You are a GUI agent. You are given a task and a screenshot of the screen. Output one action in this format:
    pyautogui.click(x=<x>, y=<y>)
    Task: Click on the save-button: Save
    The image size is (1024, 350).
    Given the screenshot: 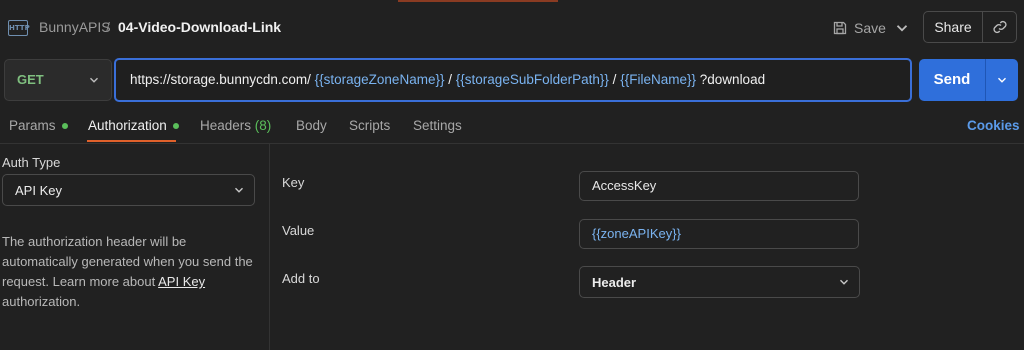 What is the action you would take?
    pyautogui.click(x=859, y=28)
    